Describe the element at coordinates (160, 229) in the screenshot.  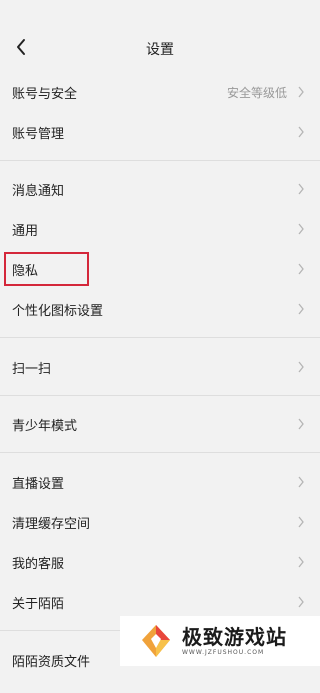
I see `row-general: 通用` at that location.